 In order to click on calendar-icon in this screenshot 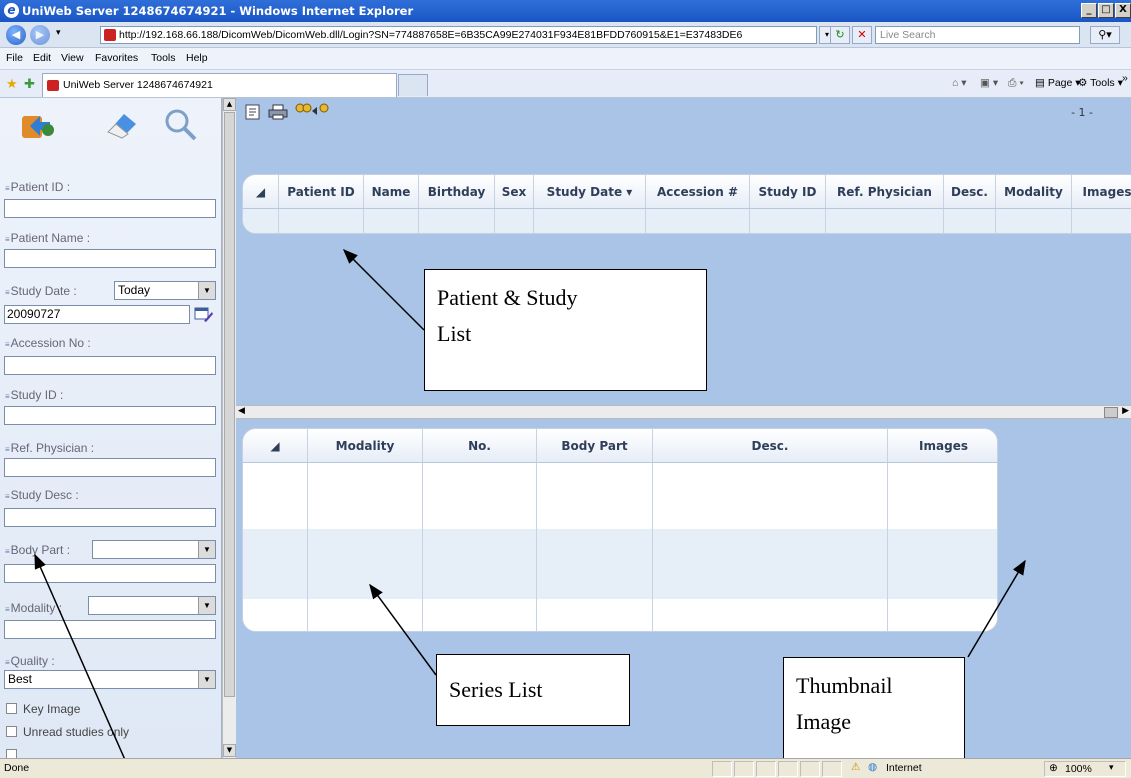, I will do `click(204, 314)`.